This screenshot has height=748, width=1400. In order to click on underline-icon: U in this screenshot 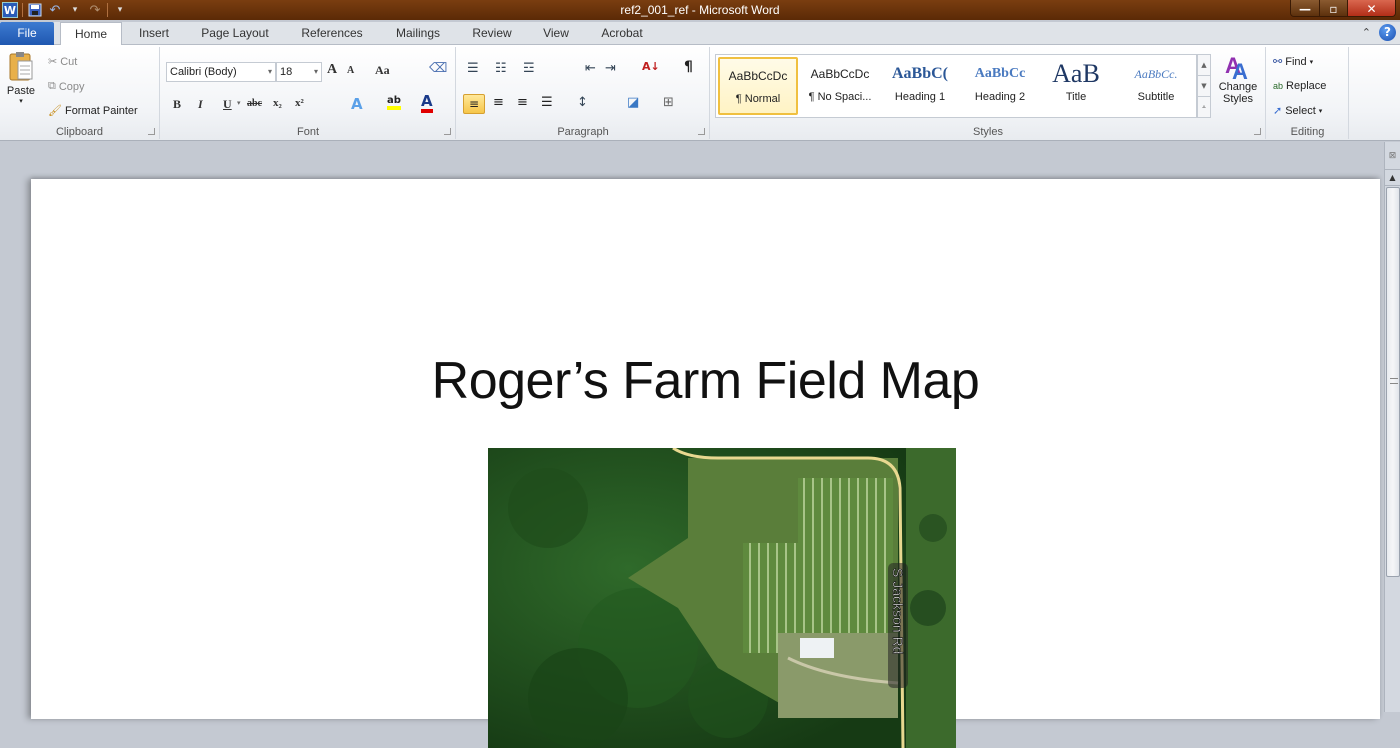, I will do `click(227, 104)`.